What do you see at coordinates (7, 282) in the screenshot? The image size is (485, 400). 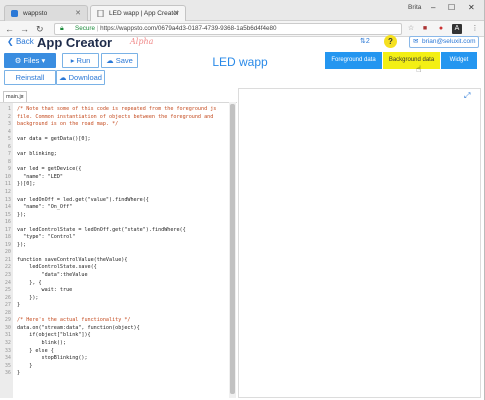 I see `line-number: 24` at bounding box center [7, 282].